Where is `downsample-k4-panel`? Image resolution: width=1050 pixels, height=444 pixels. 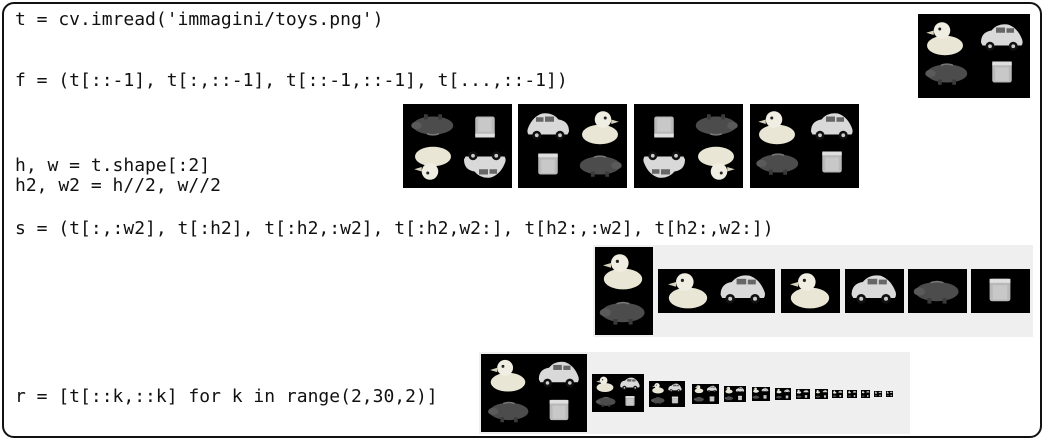 downsample-k4-panel is located at coordinates (618, 393).